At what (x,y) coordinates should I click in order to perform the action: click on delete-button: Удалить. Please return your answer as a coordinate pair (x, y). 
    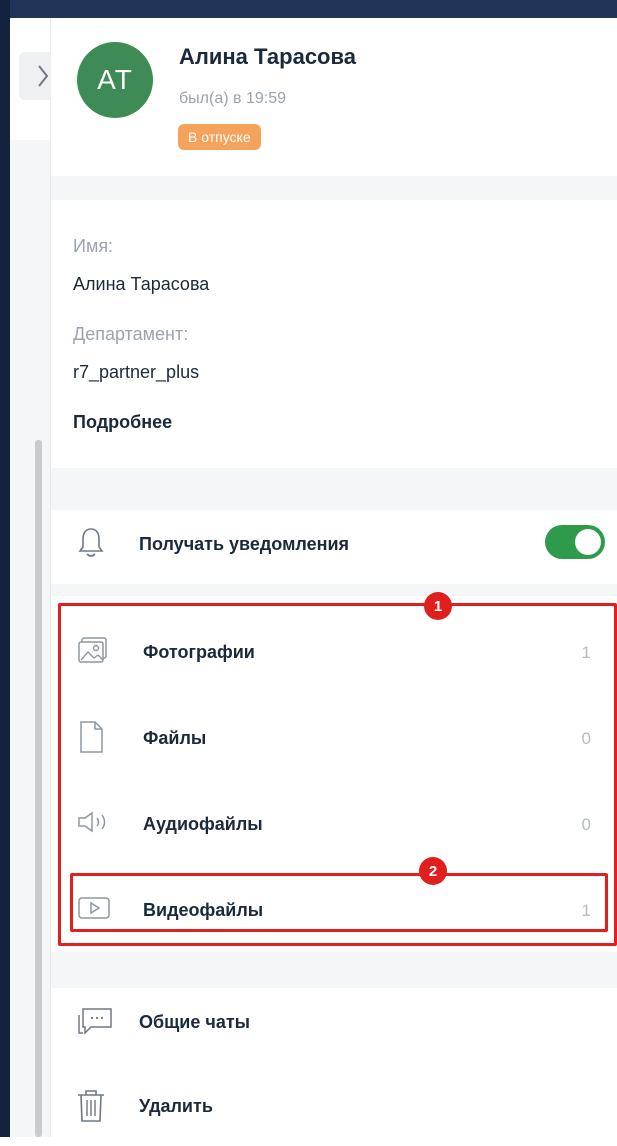
    Looking at the image, I should click on (334, 1109).